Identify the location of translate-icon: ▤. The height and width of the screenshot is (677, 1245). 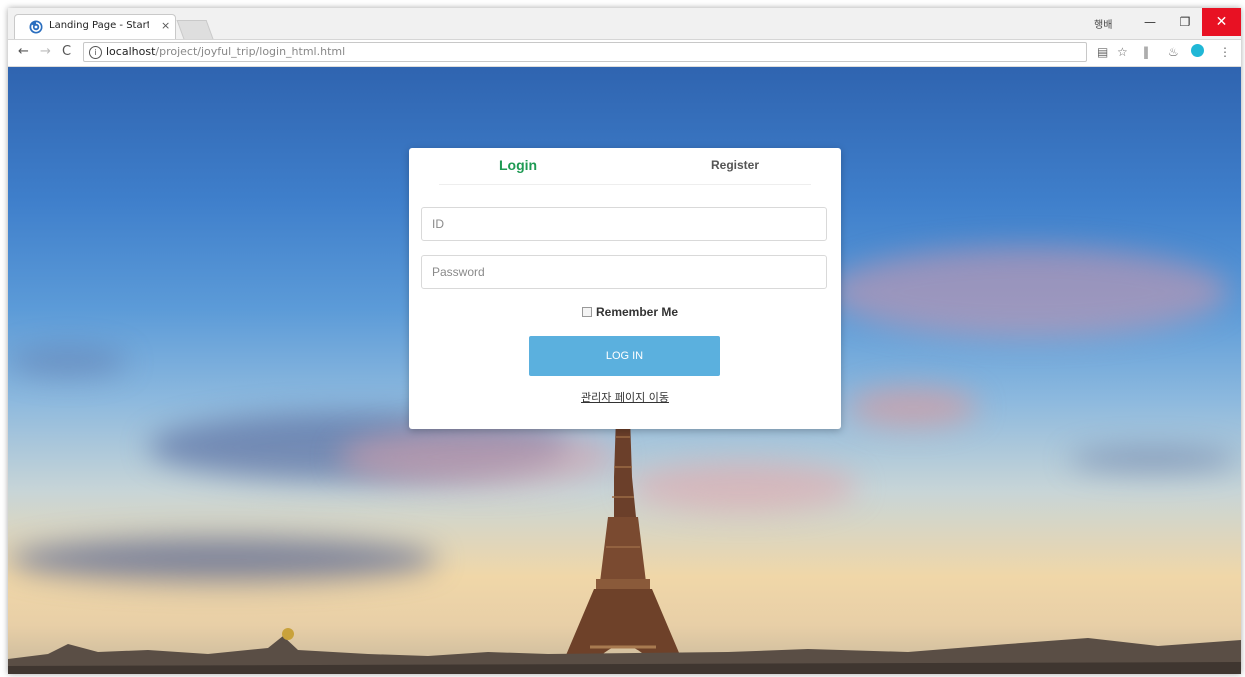
(1102, 52).